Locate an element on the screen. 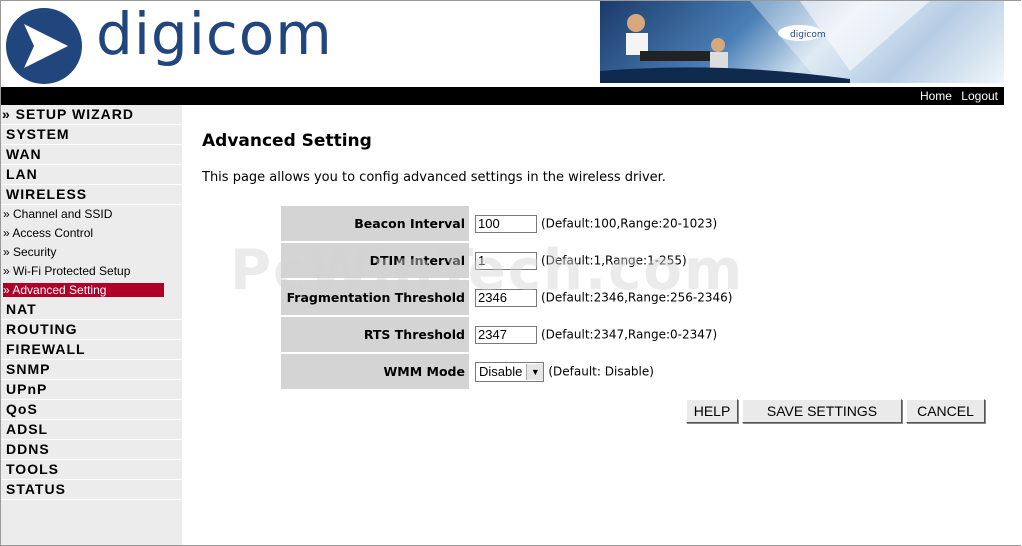 The height and width of the screenshot is (546, 1022). sidebar-item-snmp: SNMP is located at coordinates (91, 370).